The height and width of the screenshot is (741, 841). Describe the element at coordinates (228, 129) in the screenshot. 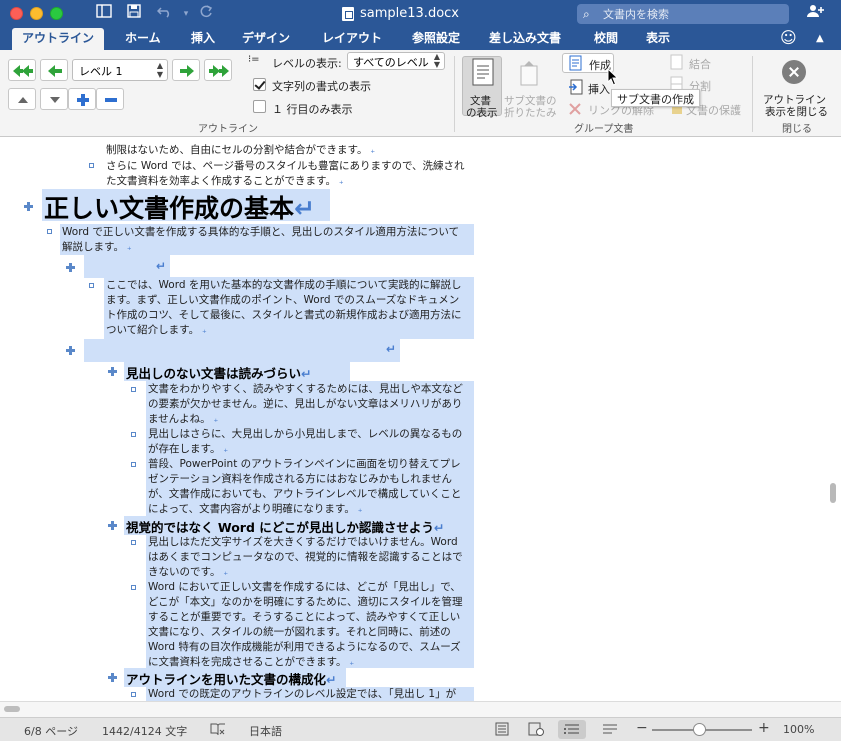

I see `outline-group-label: アウトライン` at that location.